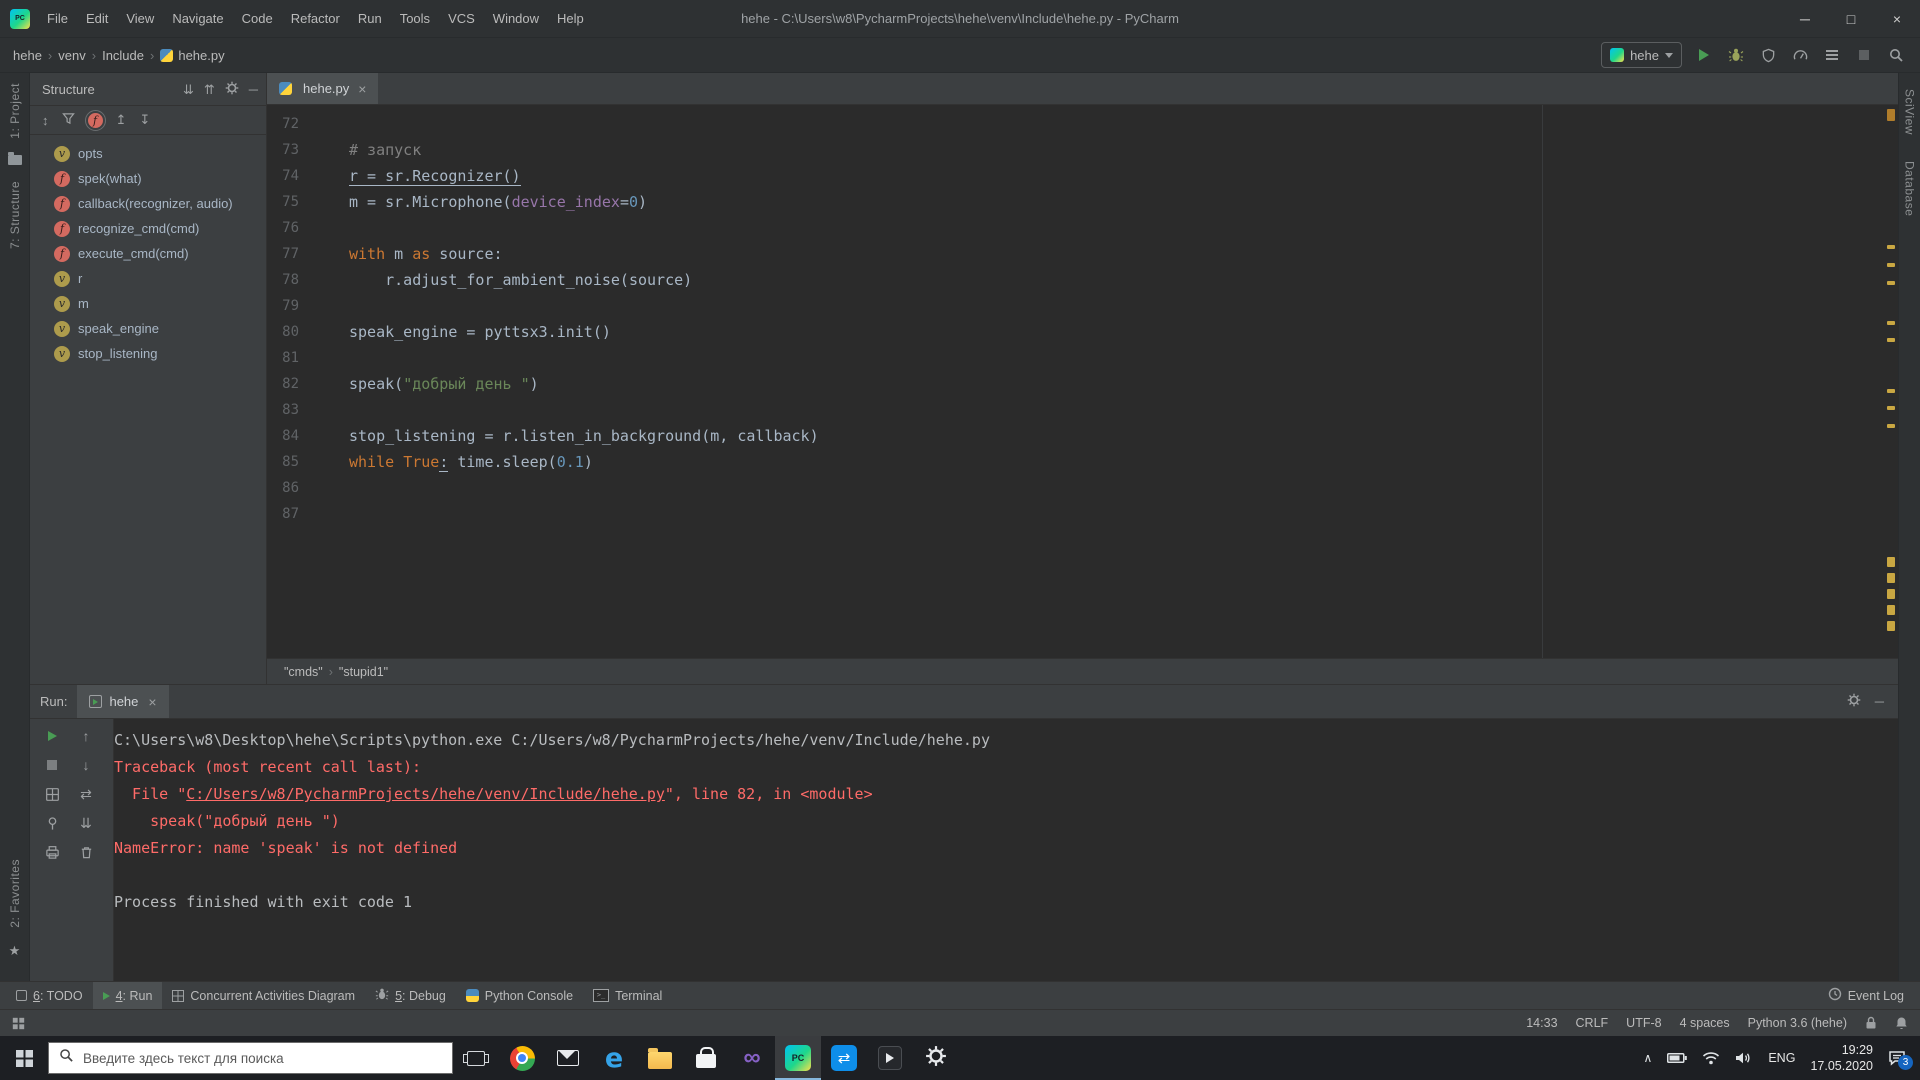 The width and height of the screenshot is (1920, 1080). I want to click on scroll-to-end-button: ⇊, so click(86, 823).